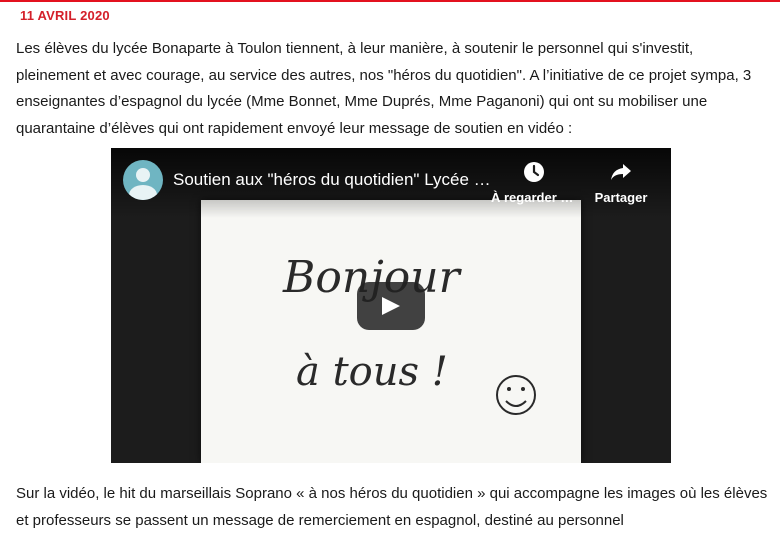 Image resolution: width=780 pixels, height=534 pixels. I want to click on clock-icon, so click(534, 172).